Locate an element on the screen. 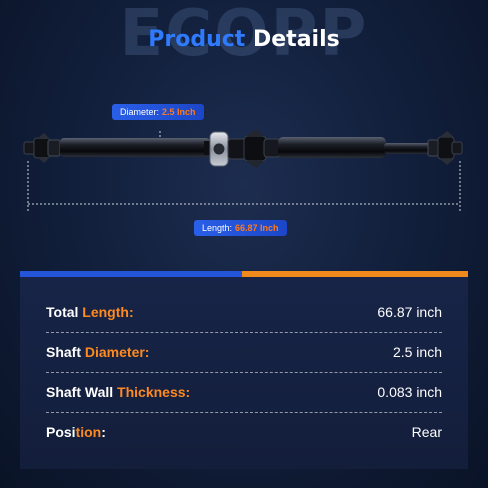  spec-value: 0.083 inch is located at coordinates (409, 392).